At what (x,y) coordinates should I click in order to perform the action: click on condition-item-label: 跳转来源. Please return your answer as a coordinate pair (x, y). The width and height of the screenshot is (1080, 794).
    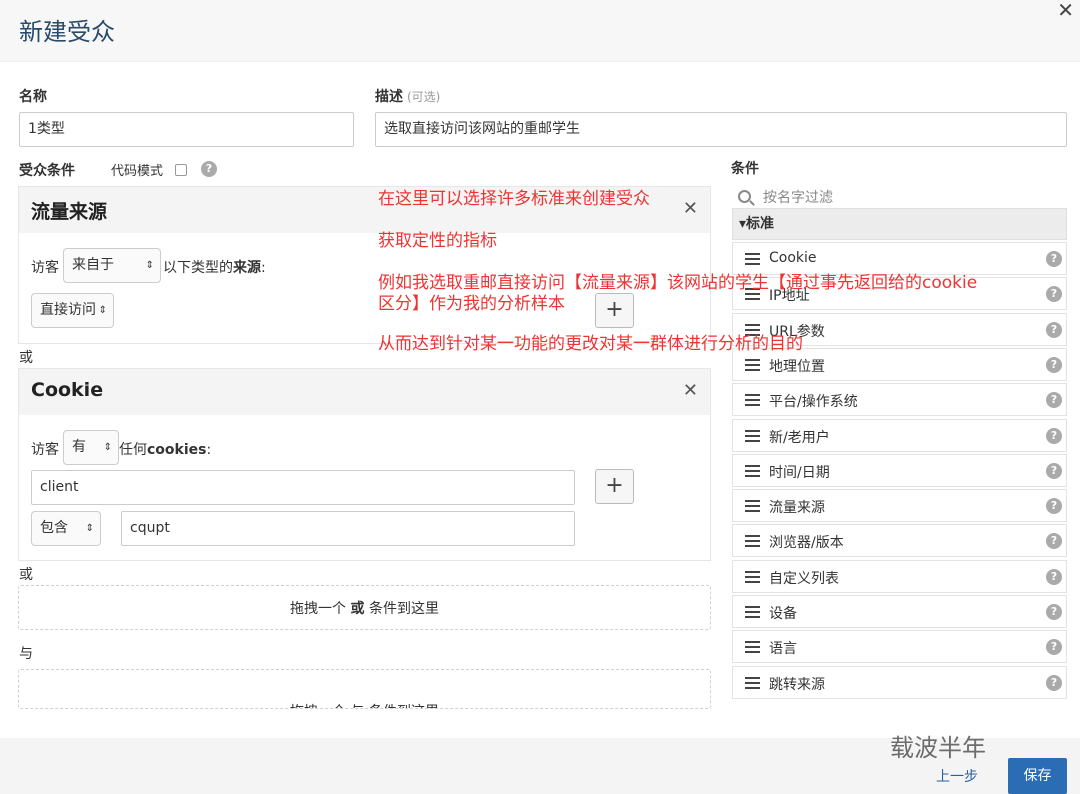
    Looking at the image, I should click on (797, 684).